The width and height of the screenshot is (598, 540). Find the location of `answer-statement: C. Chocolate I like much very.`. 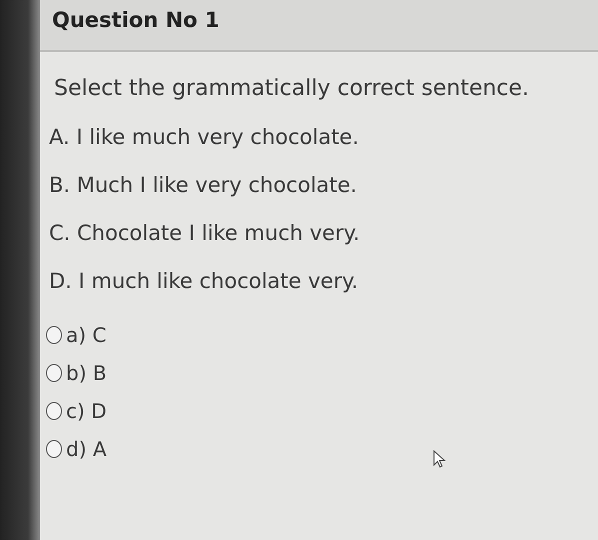

answer-statement: C. Chocolate I like much very. is located at coordinates (205, 233).